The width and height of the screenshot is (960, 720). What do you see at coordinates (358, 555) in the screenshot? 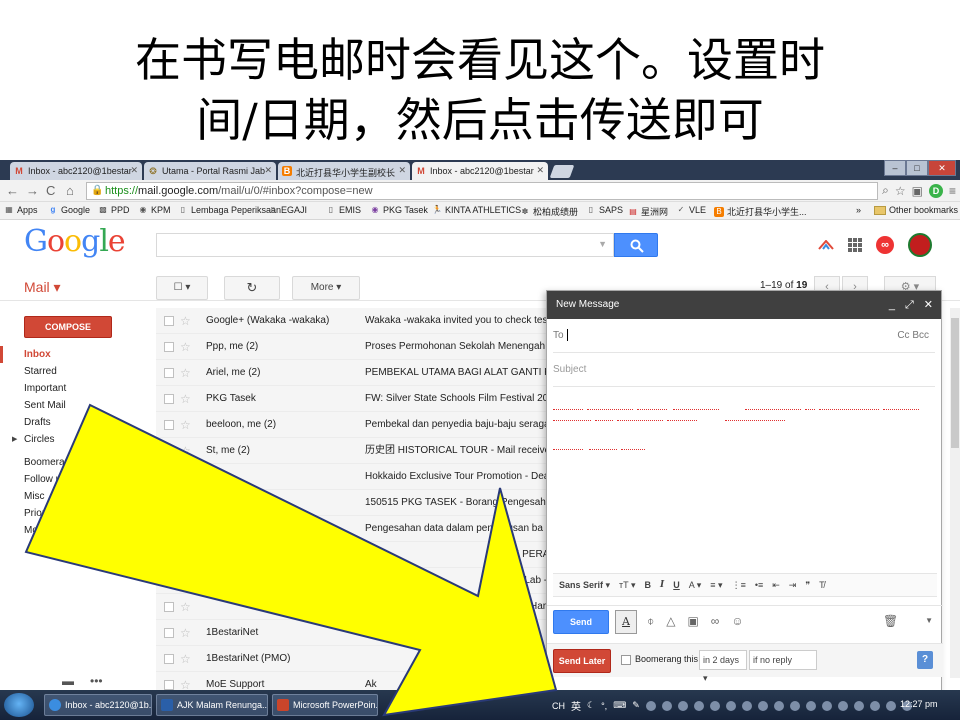
I see `table-row: ☆ SERI PERA` at bounding box center [358, 555].